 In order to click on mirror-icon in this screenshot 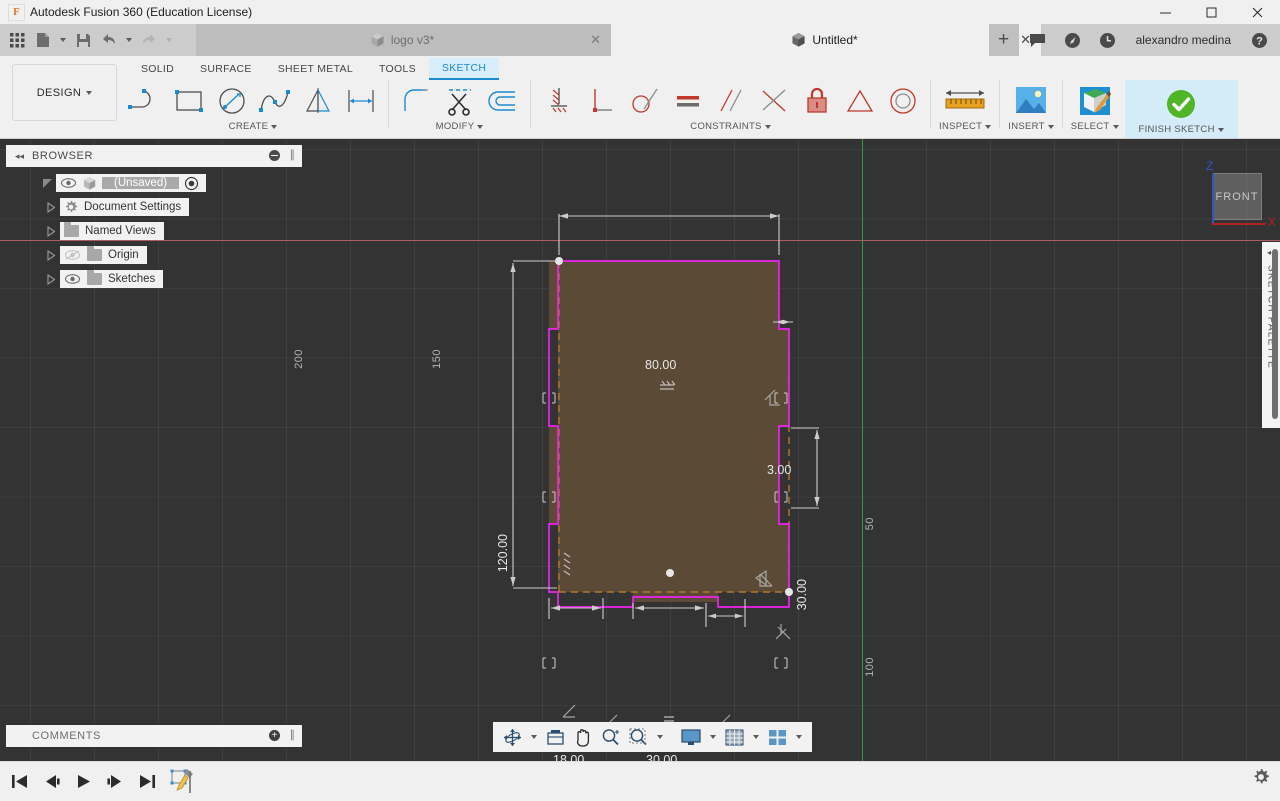, I will do `click(317, 101)`.